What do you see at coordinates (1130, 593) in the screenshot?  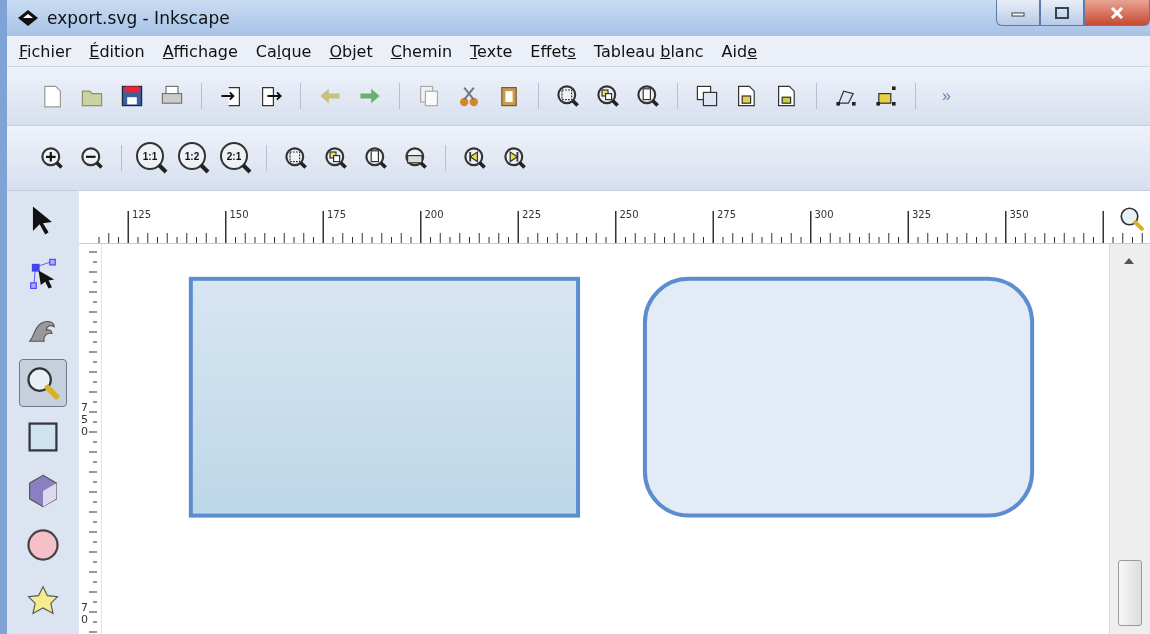 I see `scroll-thumb` at bounding box center [1130, 593].